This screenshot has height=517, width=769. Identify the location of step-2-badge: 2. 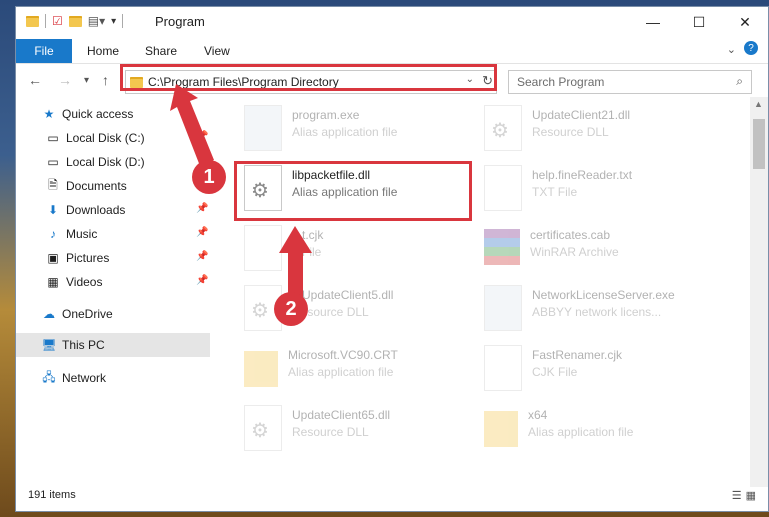
(291, 309).